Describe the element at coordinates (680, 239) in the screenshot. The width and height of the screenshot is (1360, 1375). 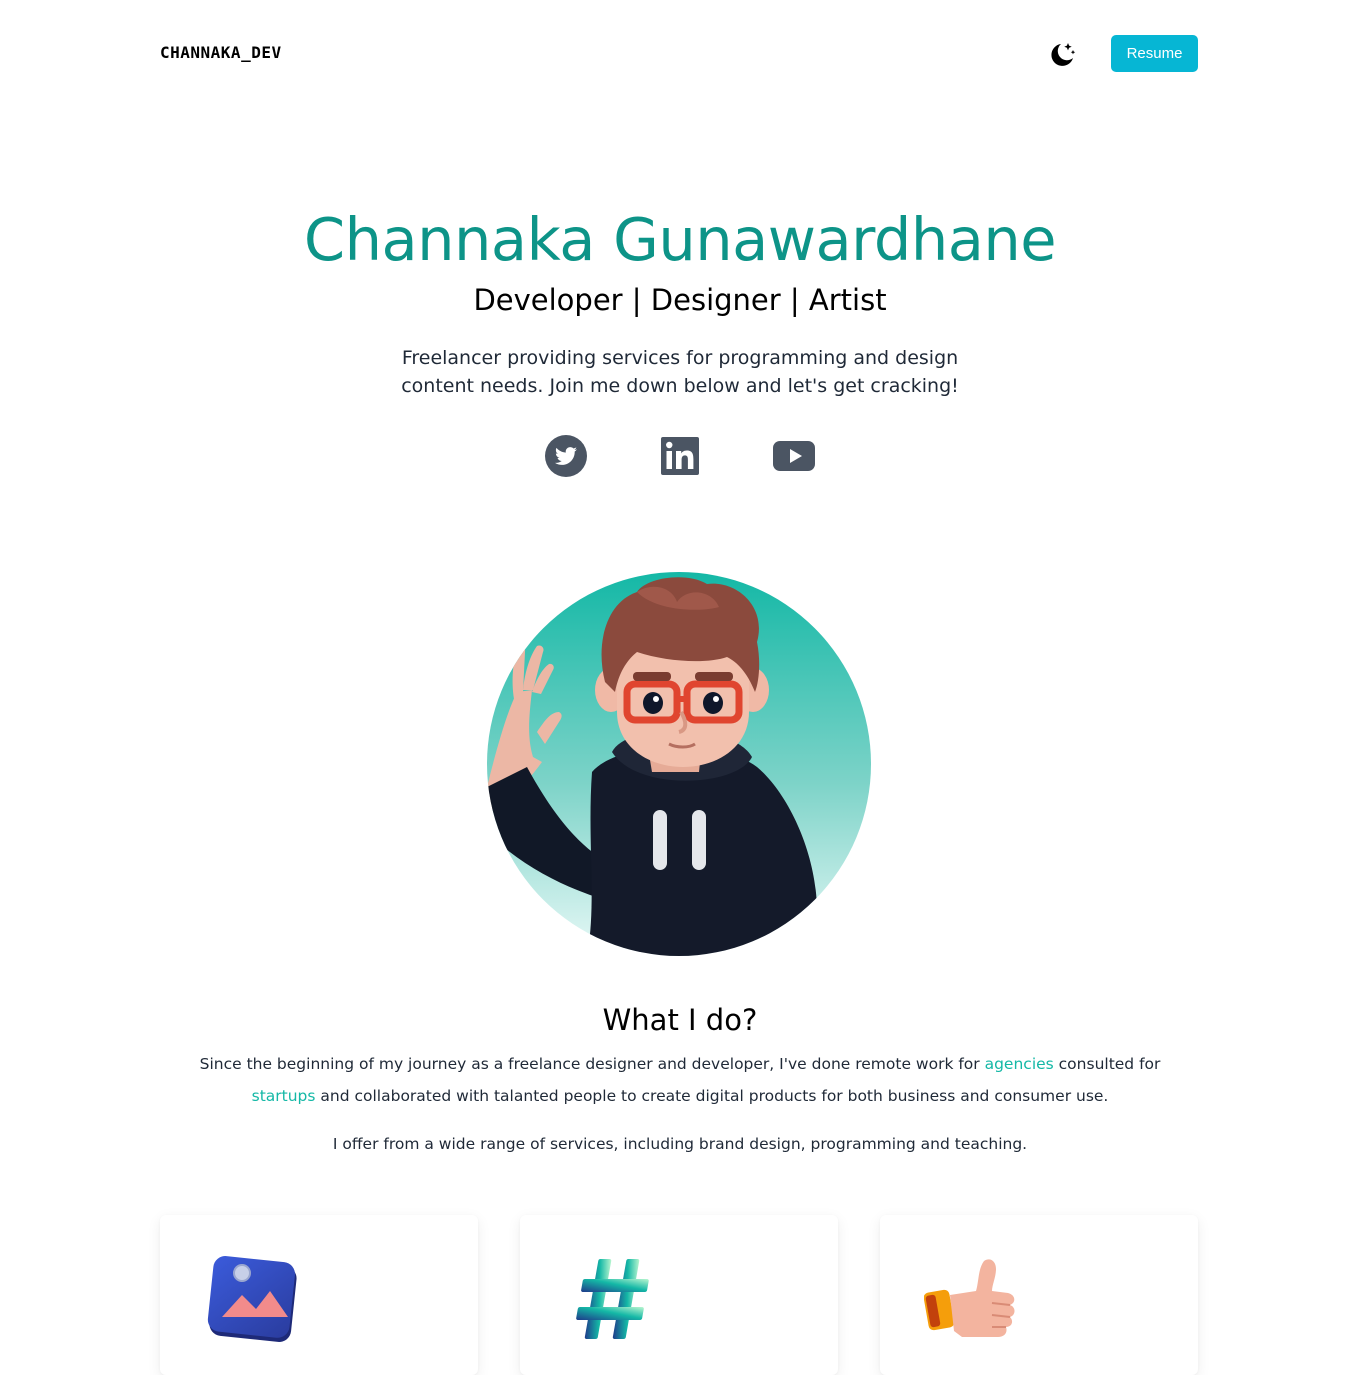
I see `hero-name: Channaka Gunawardhane` at that location.